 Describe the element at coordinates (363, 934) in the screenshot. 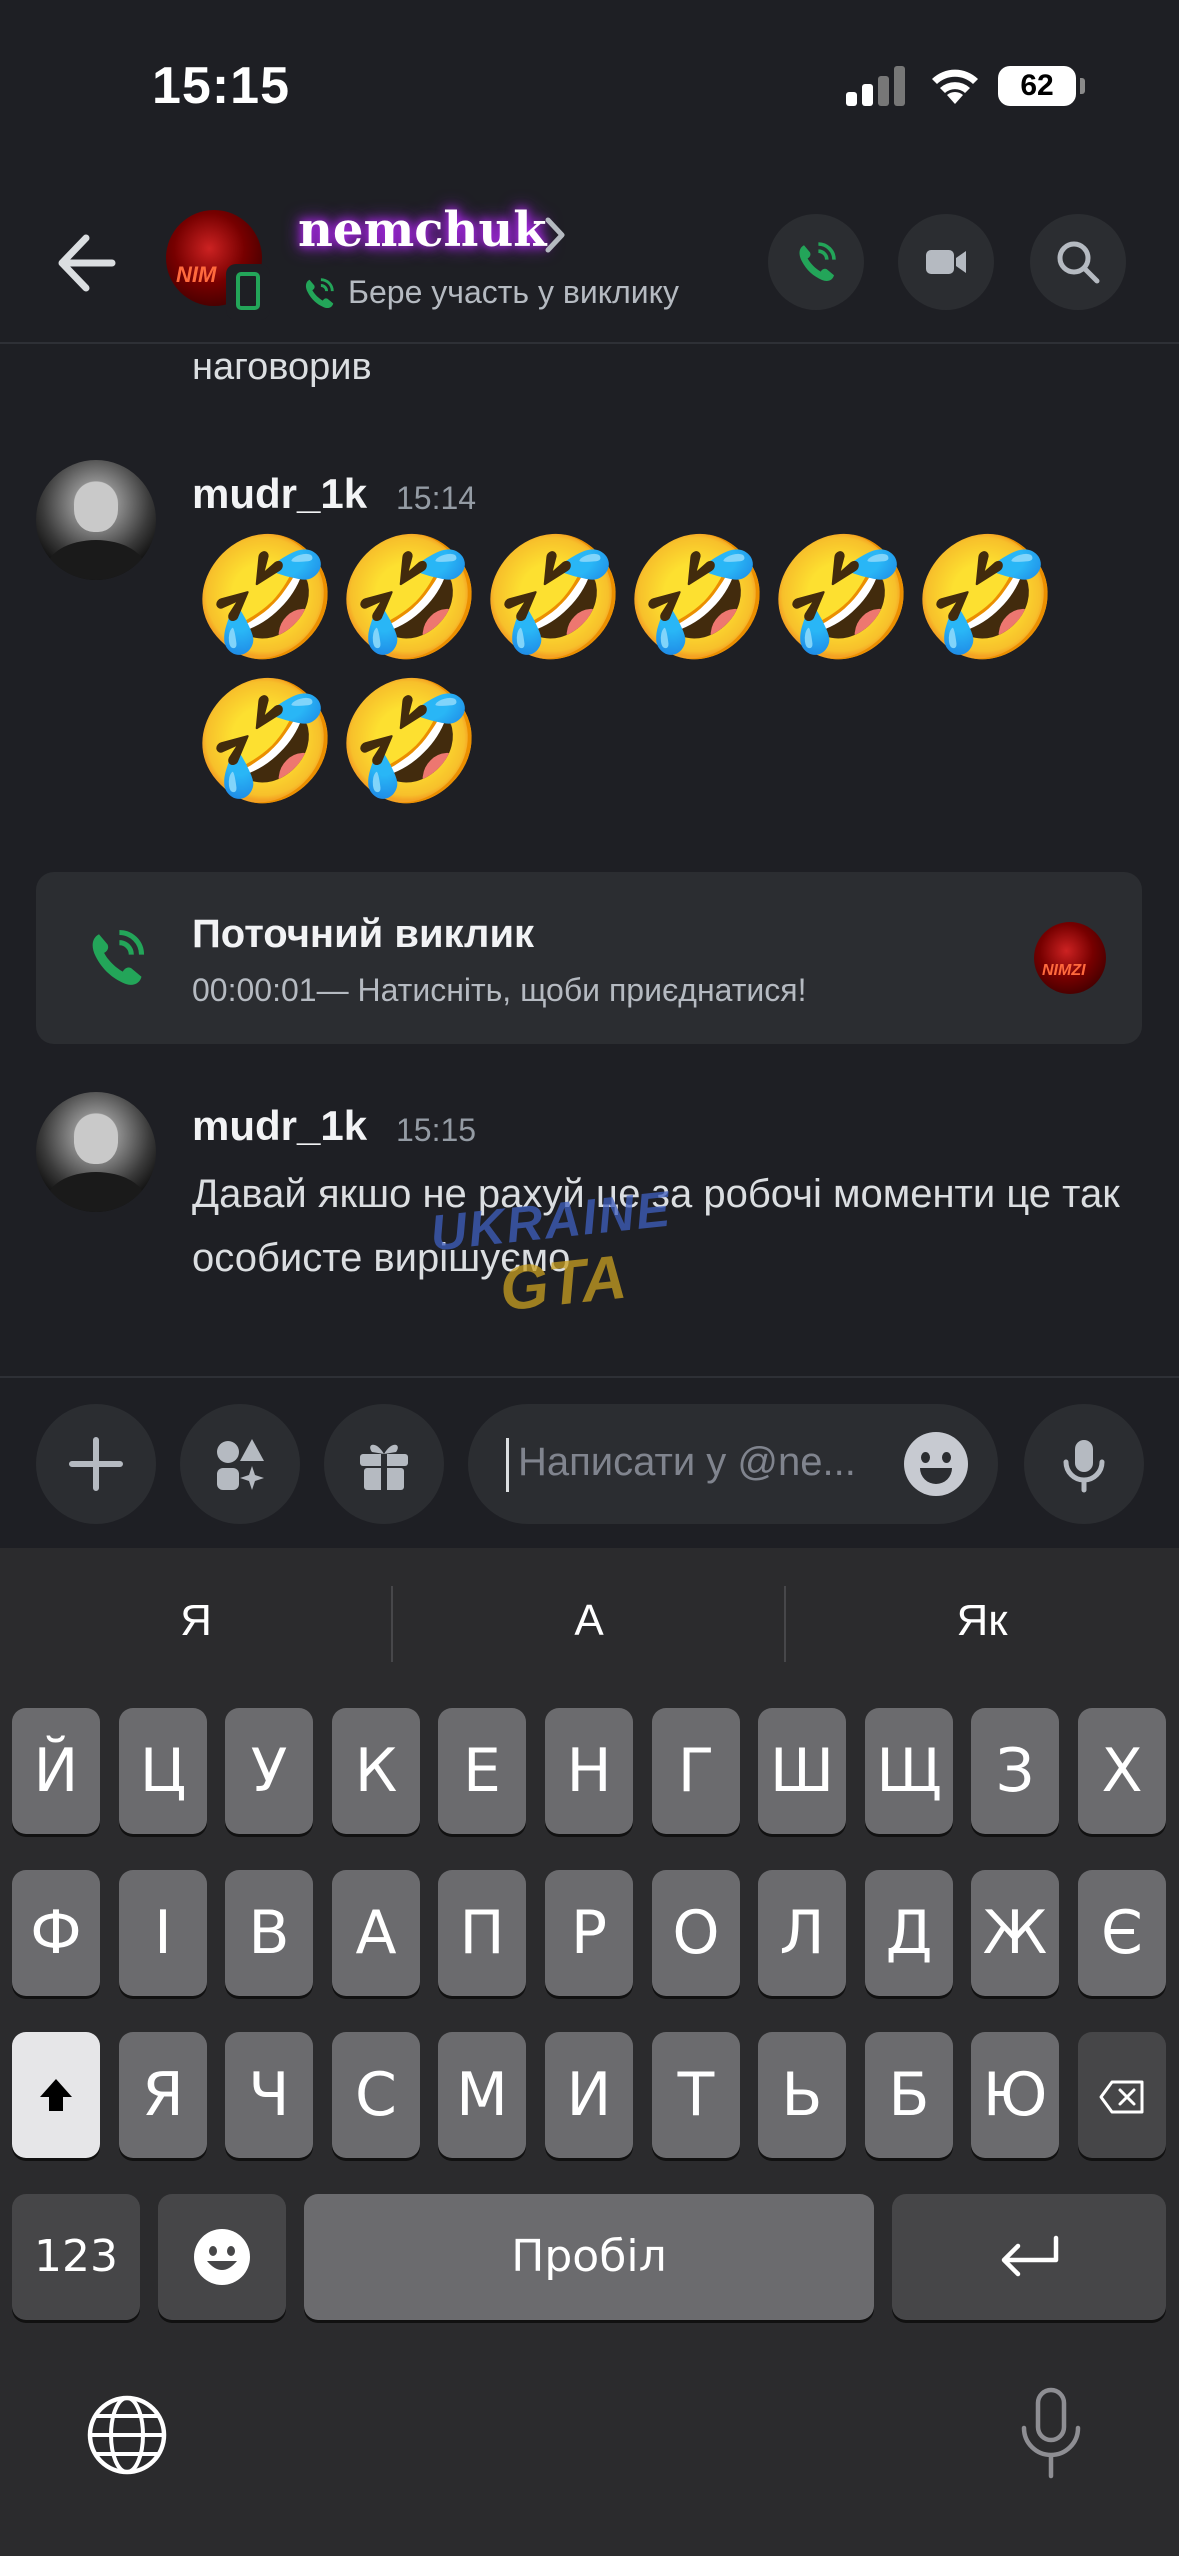

I see `call-title: Поточний виклик` at that location.